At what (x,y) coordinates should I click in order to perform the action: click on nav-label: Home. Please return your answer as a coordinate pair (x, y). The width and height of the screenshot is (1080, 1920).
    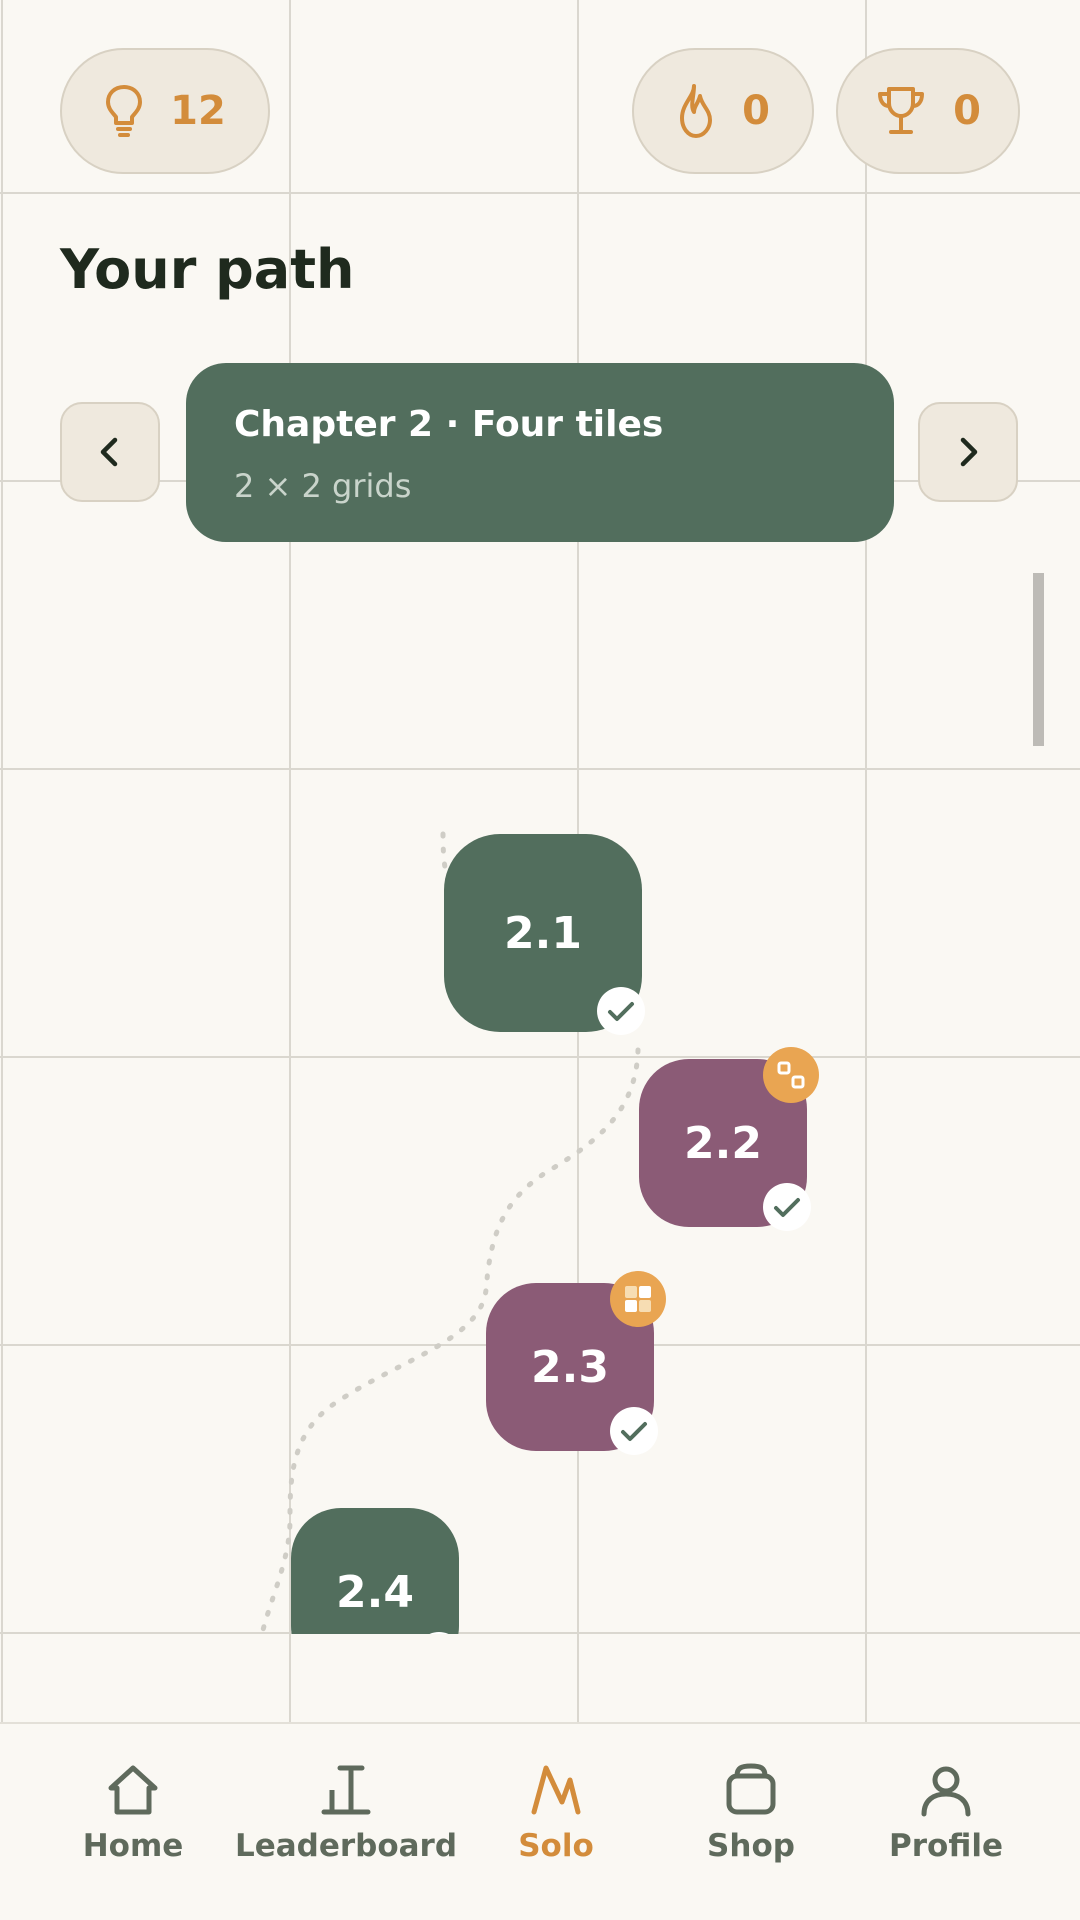
    Looking at the image, I should click on (133, 1846).